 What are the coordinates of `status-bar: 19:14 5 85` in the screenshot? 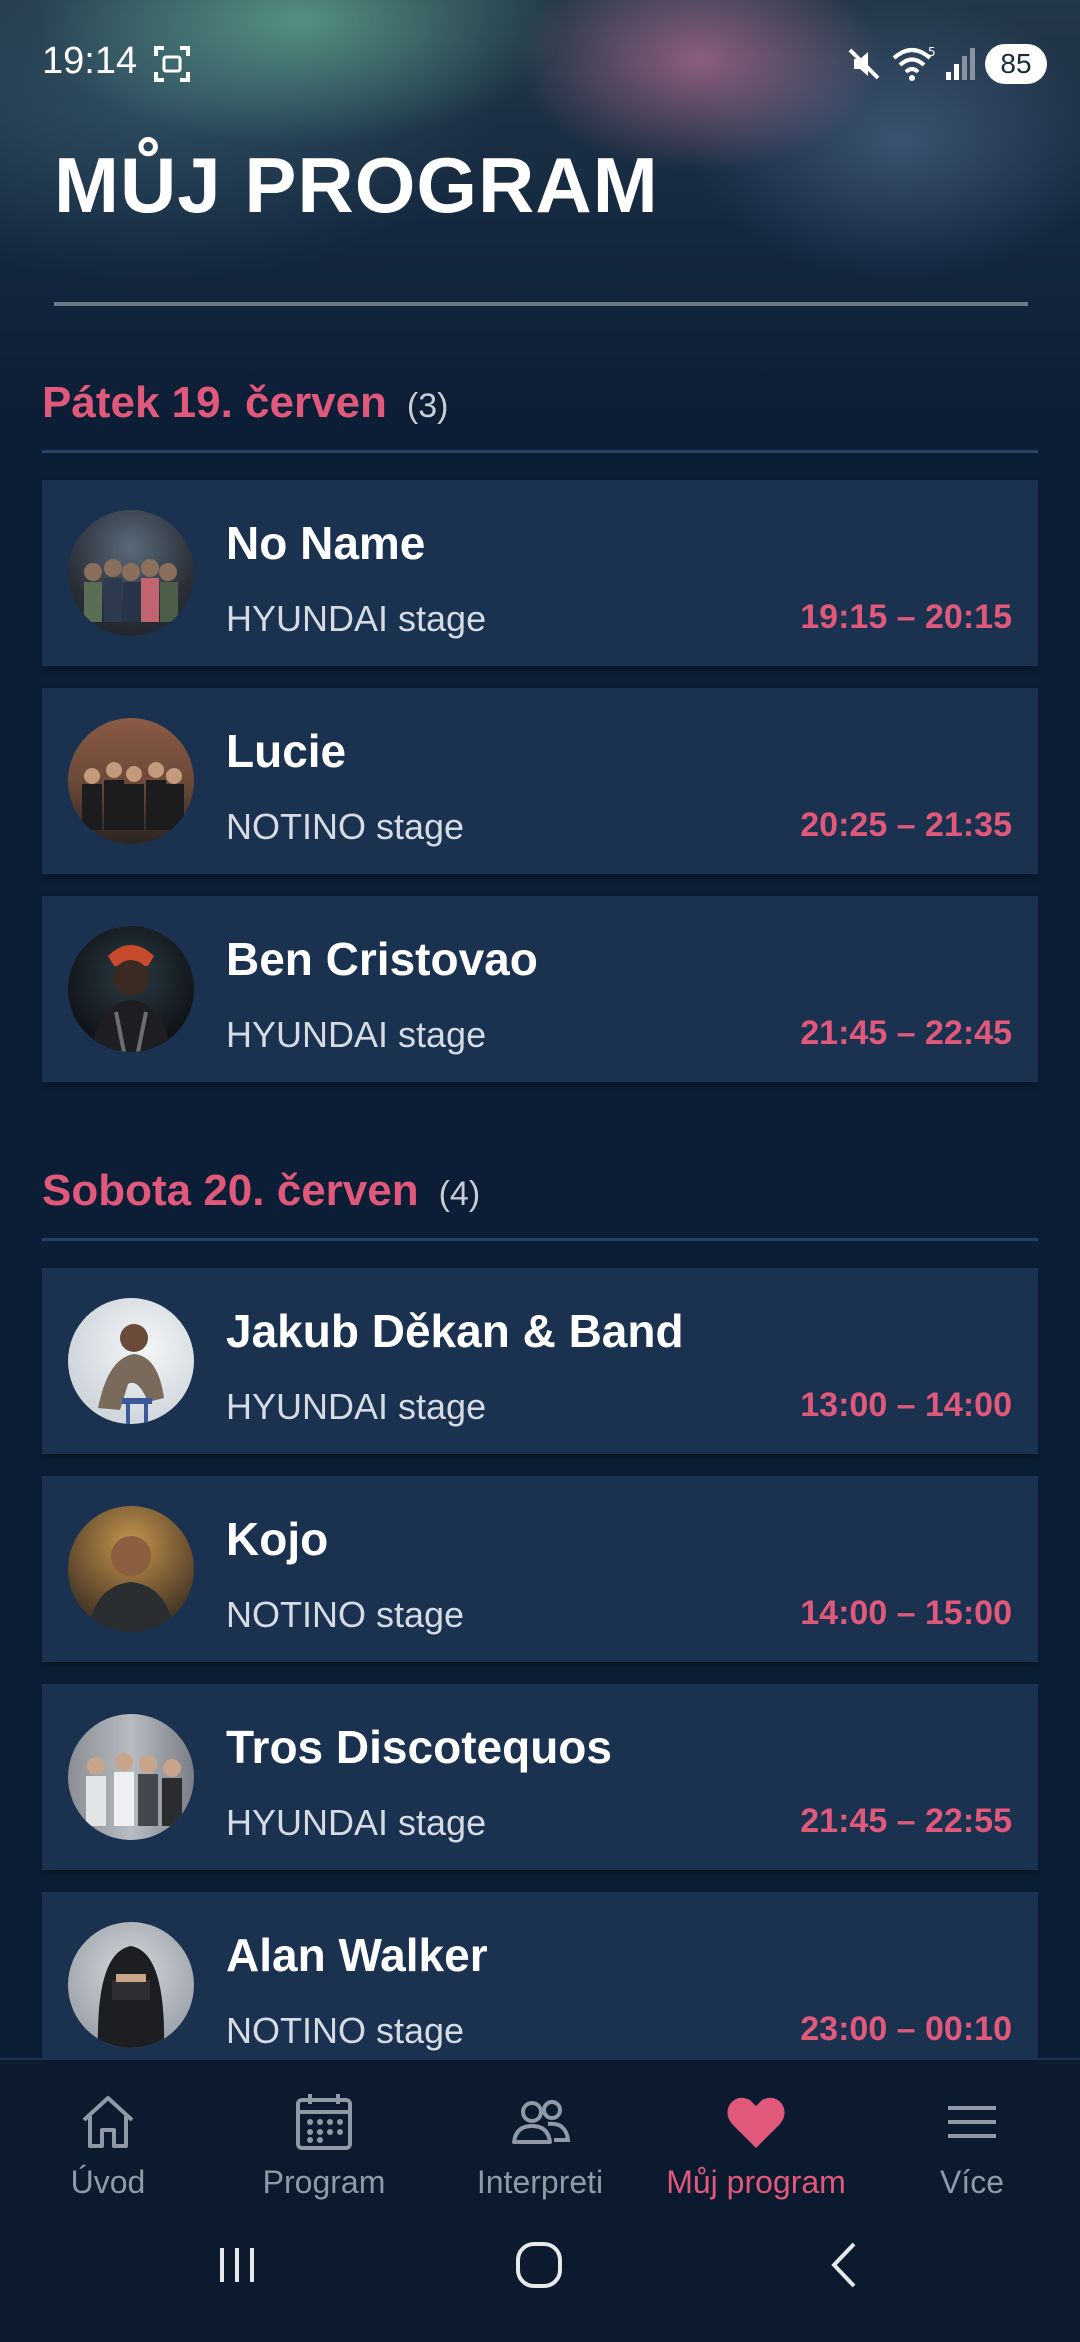 It's located at (540, 60).